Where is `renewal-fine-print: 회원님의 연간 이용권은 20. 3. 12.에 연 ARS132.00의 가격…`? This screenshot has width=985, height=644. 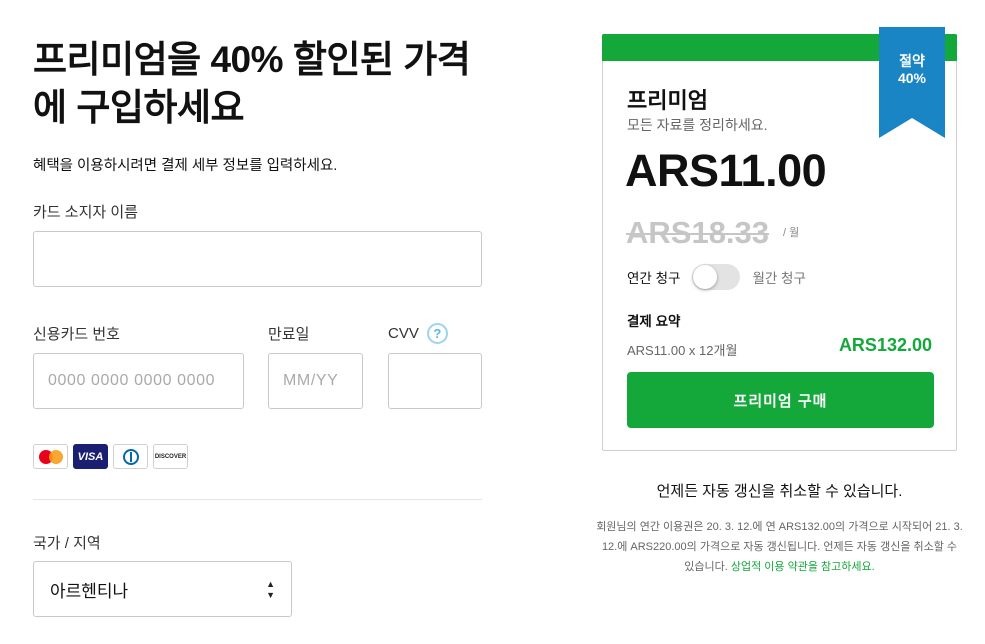
renewal-fine-print: 회원님의 연간 이용권은 20. 3. 12.에 연 ARS132.00의 가격… is located at coordinates (779, 547).